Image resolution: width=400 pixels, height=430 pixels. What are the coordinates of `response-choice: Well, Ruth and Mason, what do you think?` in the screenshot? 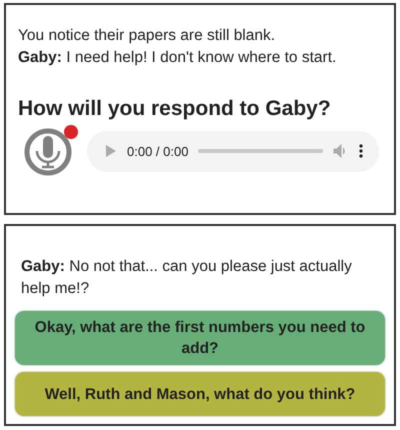 It's located at (200, 394).